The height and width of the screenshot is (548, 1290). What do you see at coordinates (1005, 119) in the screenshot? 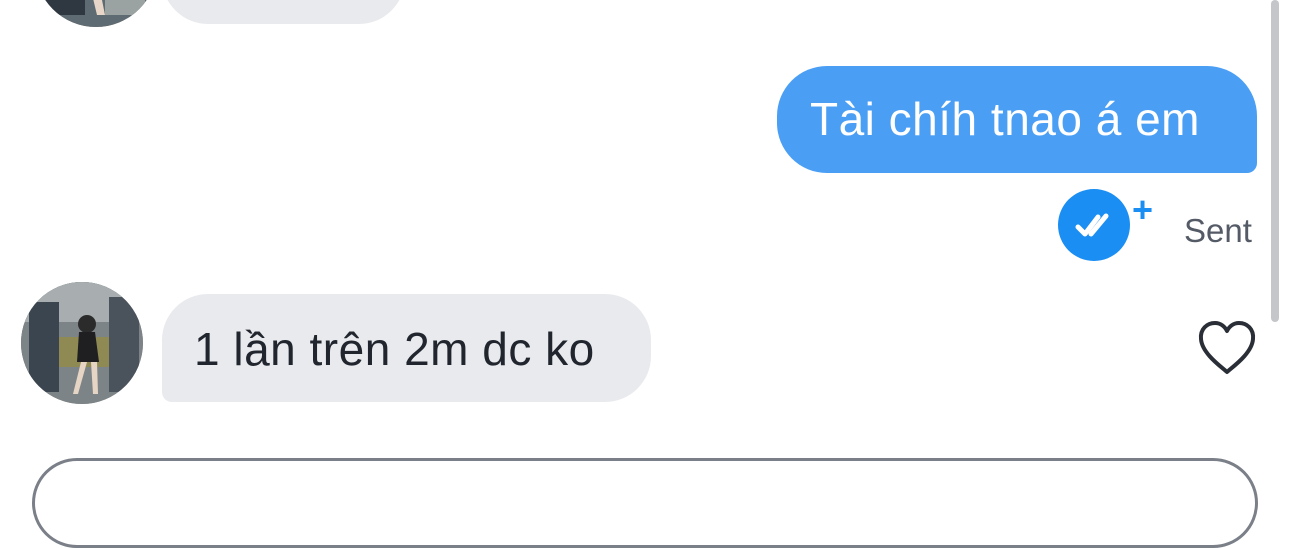
I see `message-text: Tài chíh tnao á em` at bounding box center [1005, 119].